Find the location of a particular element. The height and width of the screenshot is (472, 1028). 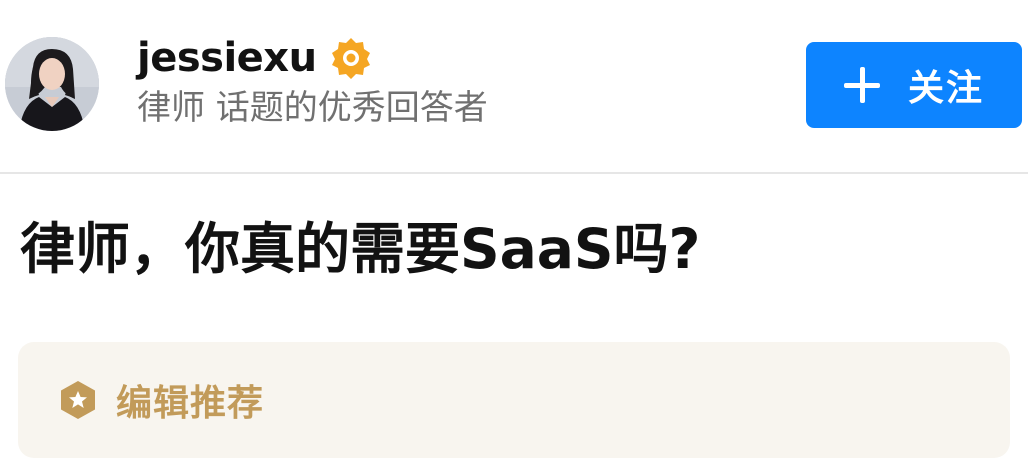

avatar is located at coordinates (52, 84).